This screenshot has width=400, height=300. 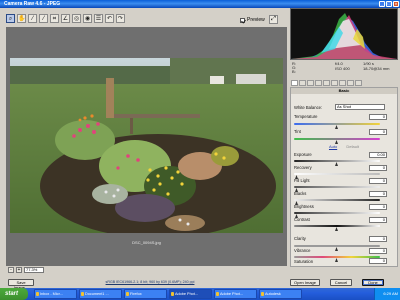 I want to click on vibrance-slider-thumb, so click(x=336, y=260).